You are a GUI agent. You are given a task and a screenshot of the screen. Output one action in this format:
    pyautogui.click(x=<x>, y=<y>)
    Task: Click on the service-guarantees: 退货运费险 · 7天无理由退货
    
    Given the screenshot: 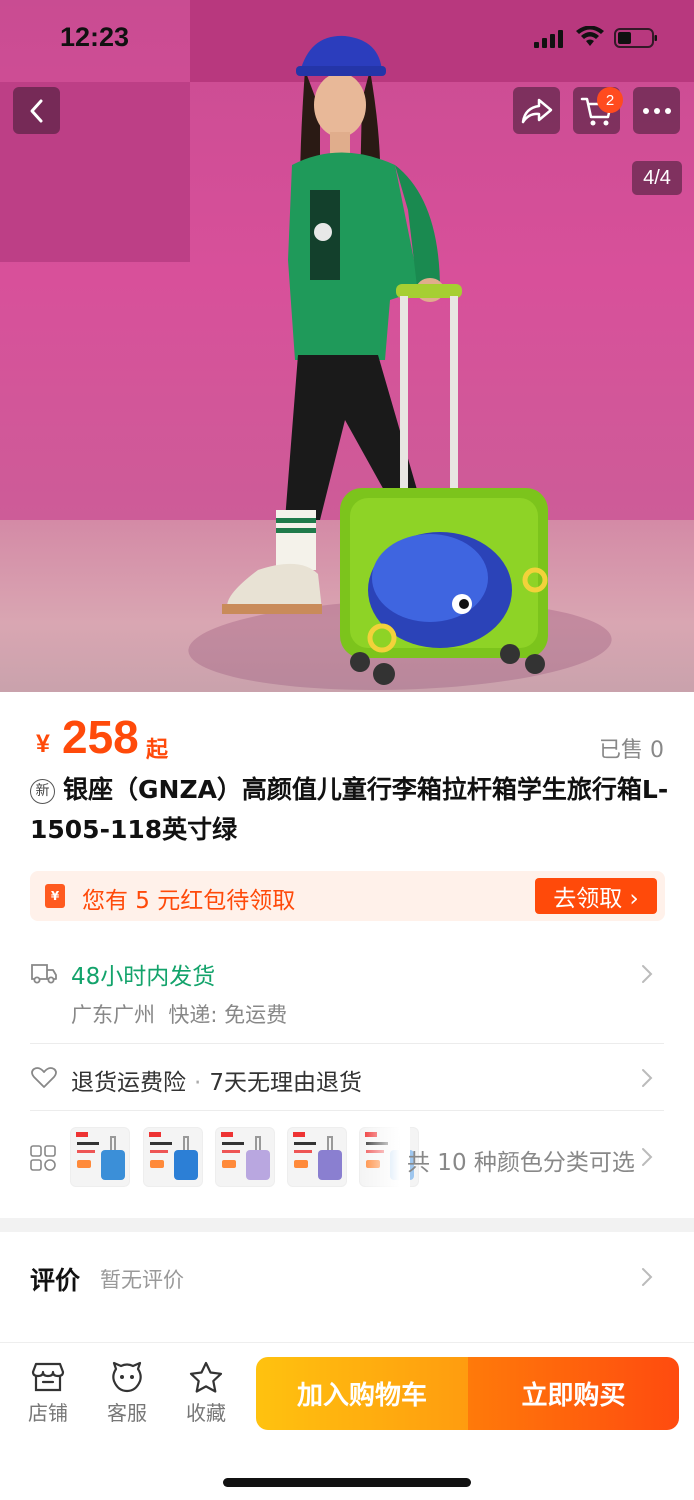 What is the action you would take?
    pyautogui.click(x=216, y=1080)
    